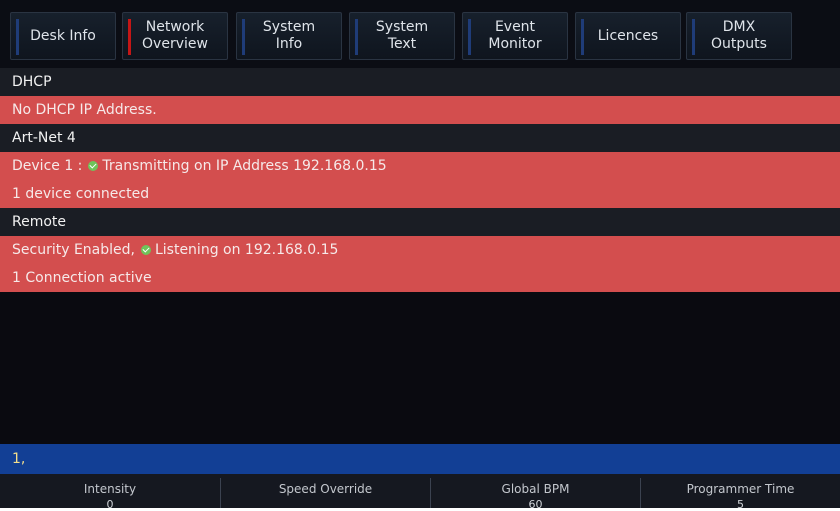  I want to click on tab-network-overview: Network Overview, so click(175, 36).